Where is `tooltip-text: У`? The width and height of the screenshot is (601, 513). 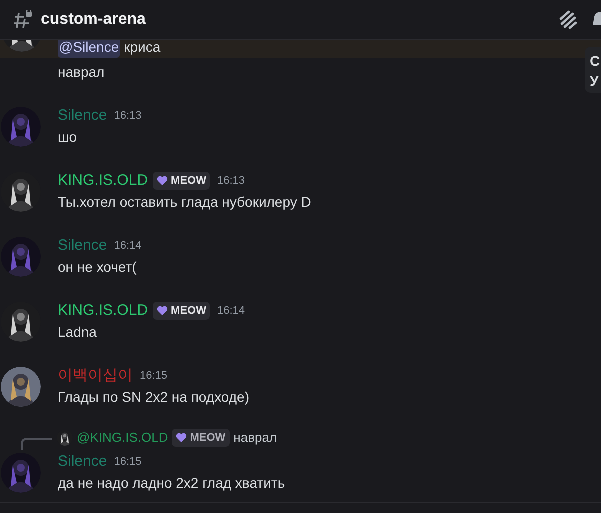
tooltip-text: У is located at coordinates (595, 81).